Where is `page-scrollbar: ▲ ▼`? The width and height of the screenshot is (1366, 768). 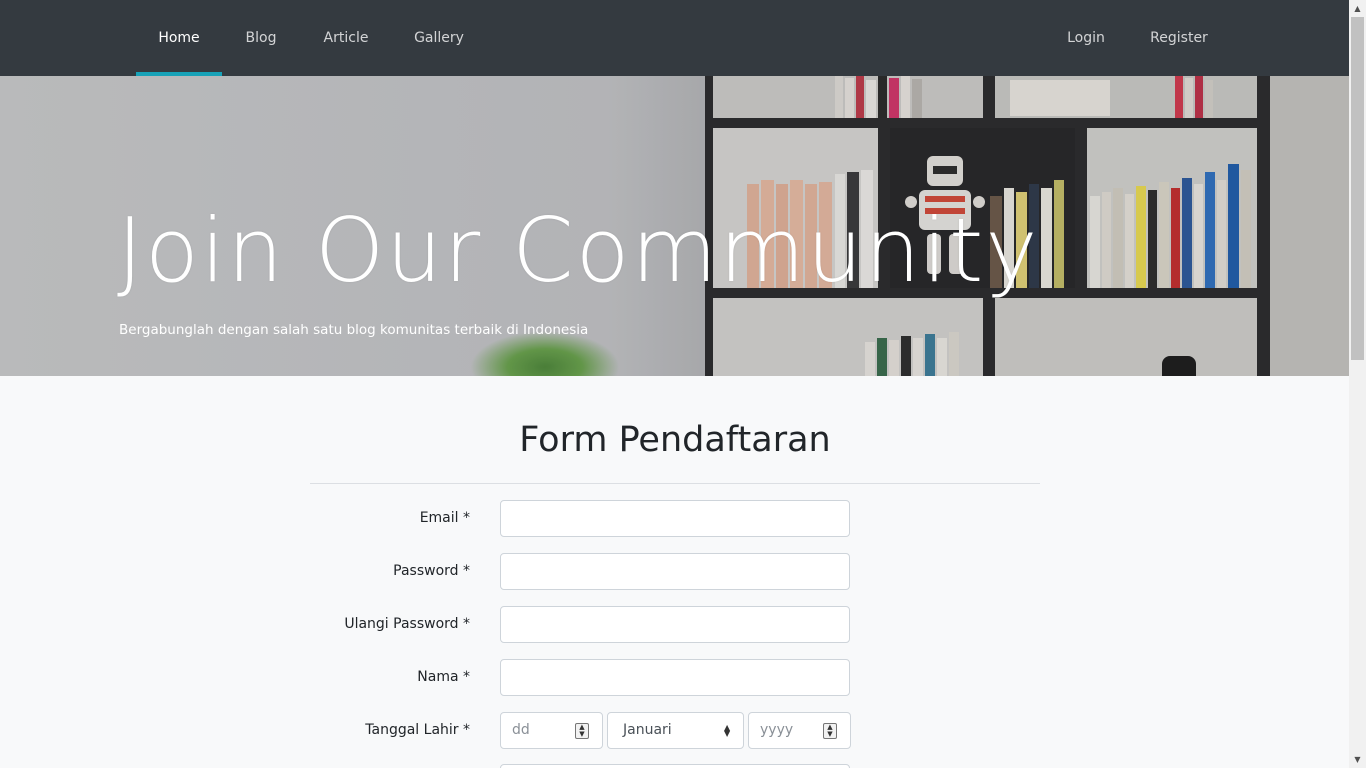 page-scrollbar: ▲ ▼ is located at coordinates (1357, 384).